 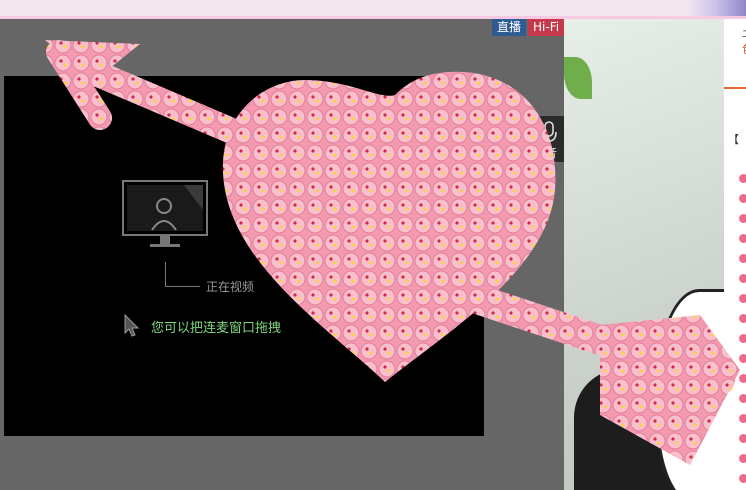 I want to click on mic-label: 音, so click(x=551, y=153).